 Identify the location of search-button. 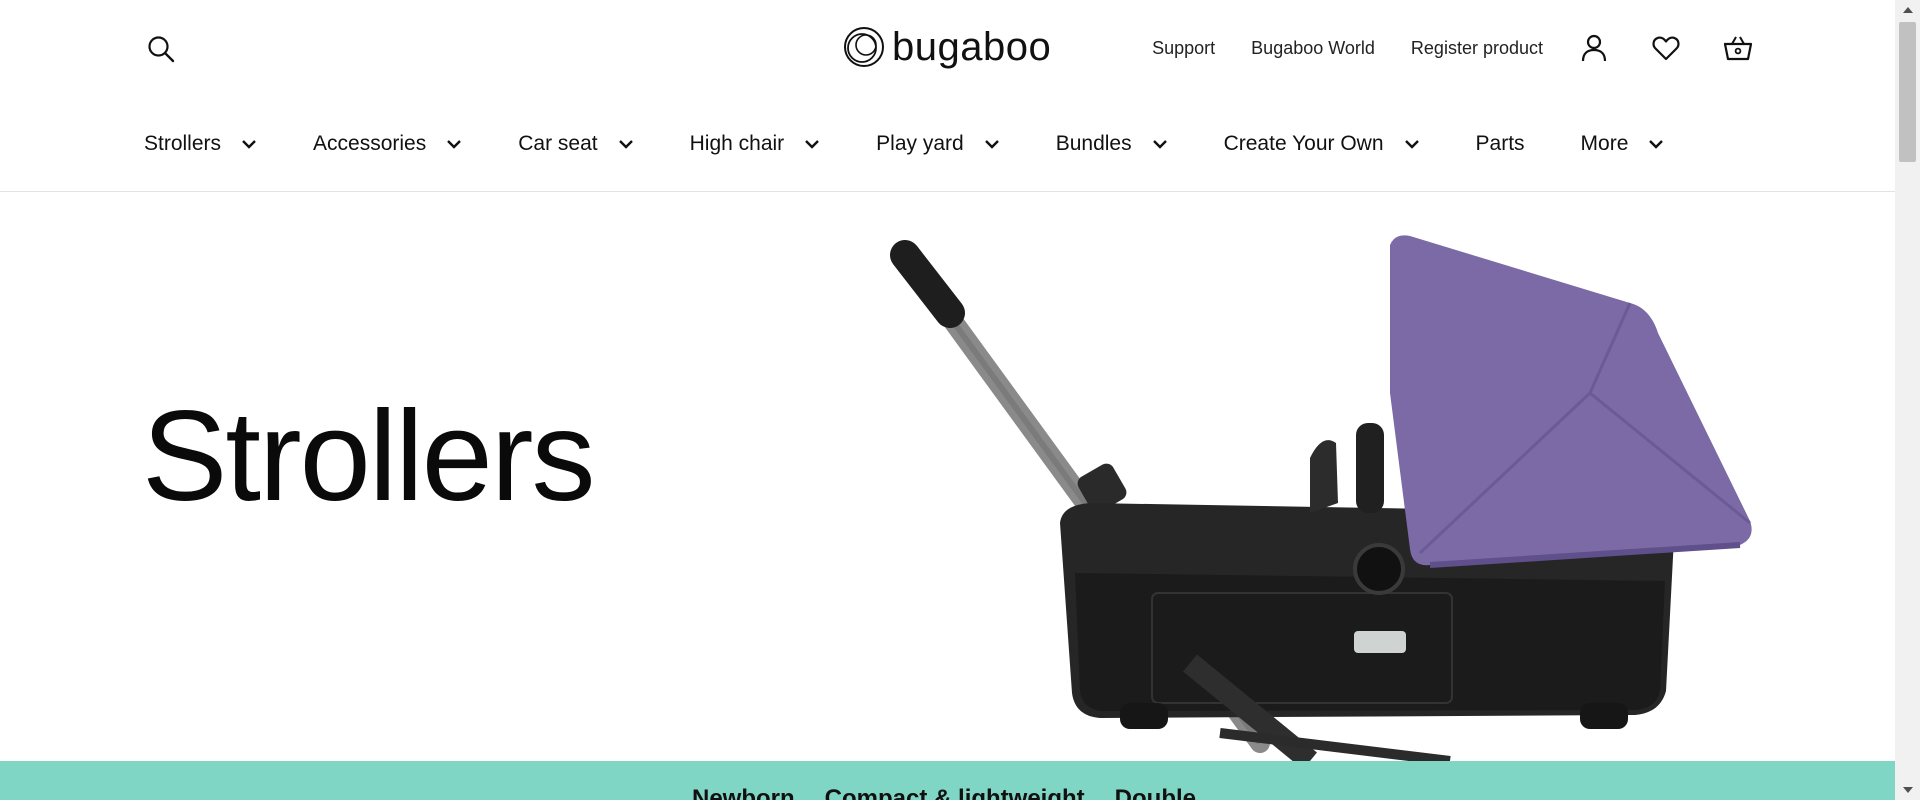
(161, 49).